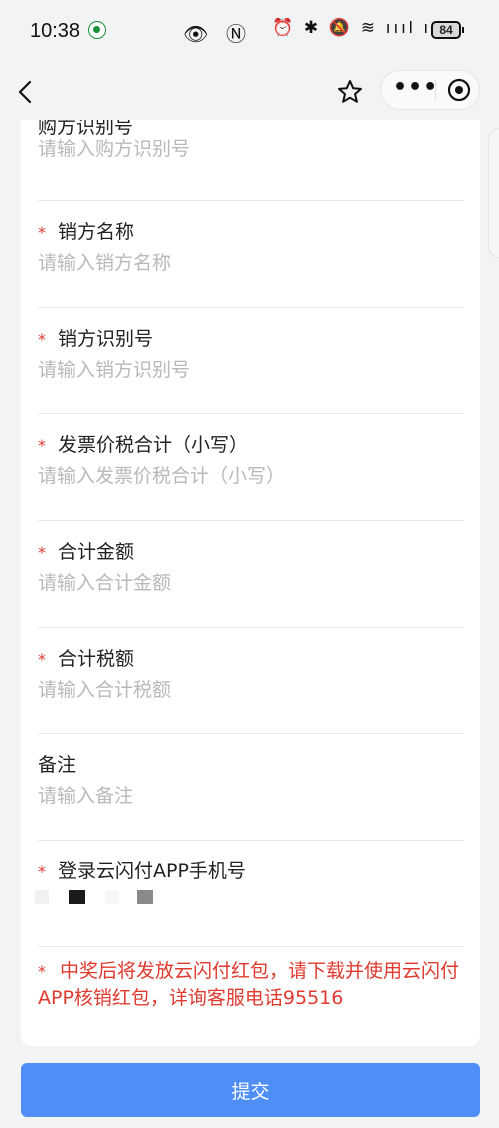 This screenshot has width=499, height=1128. I want to click on buyer-tax-id-input, so click(248, 149).